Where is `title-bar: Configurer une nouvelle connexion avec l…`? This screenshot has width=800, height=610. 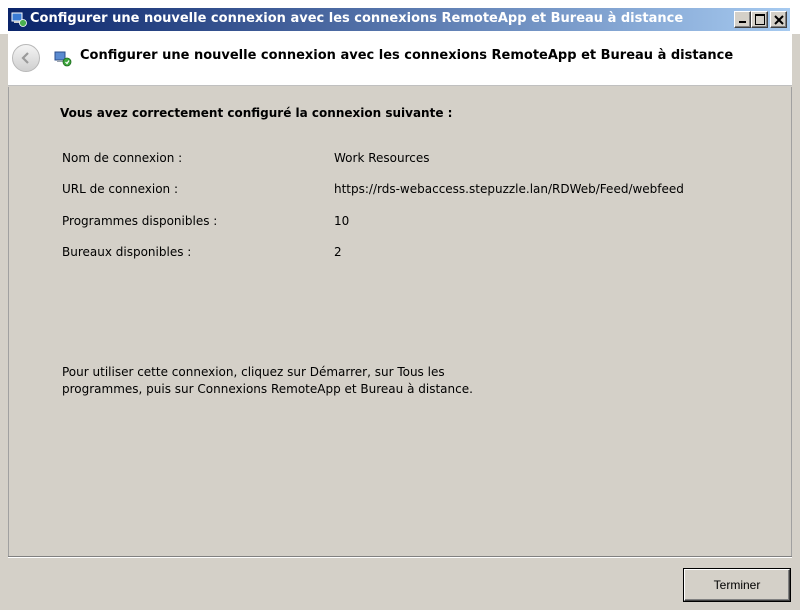 title-bar: Configurer une nouvelle connexion avec l… is located at coordinates (400, 17).